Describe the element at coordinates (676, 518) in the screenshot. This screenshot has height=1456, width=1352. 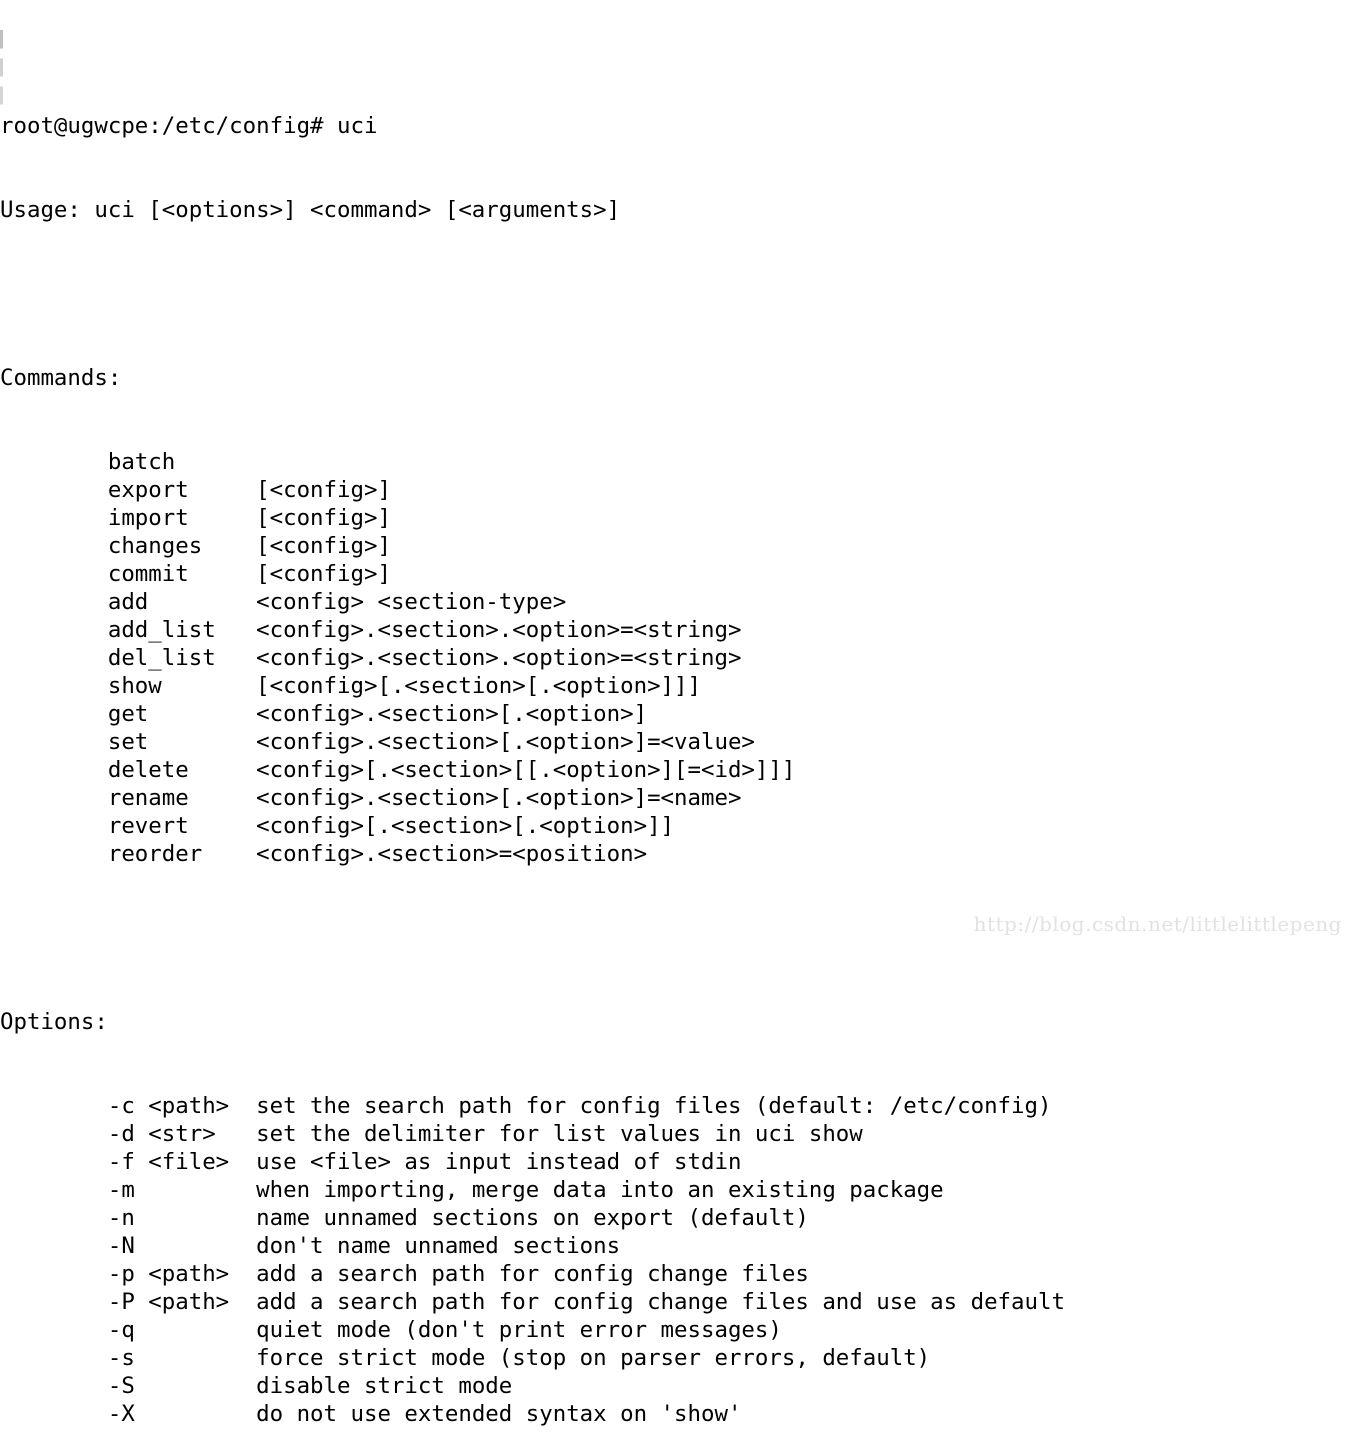
I see `command-line: import [<config>]` at that location.